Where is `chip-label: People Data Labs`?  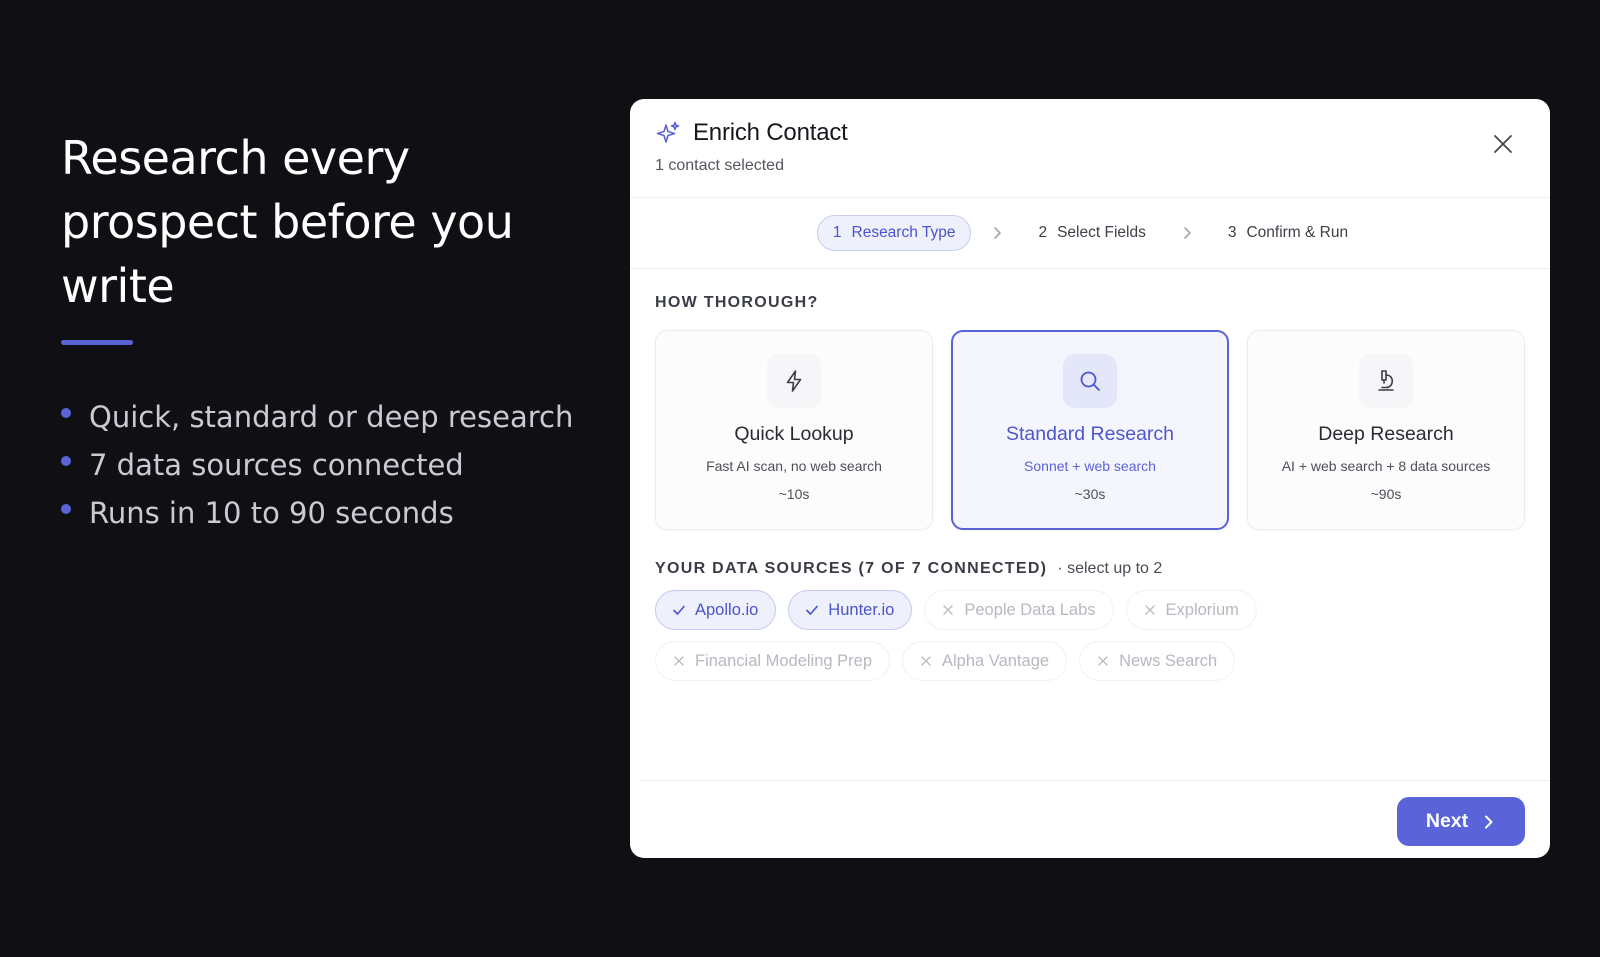 chip-label: People Data Labs is located at coordinates (1030, 609).